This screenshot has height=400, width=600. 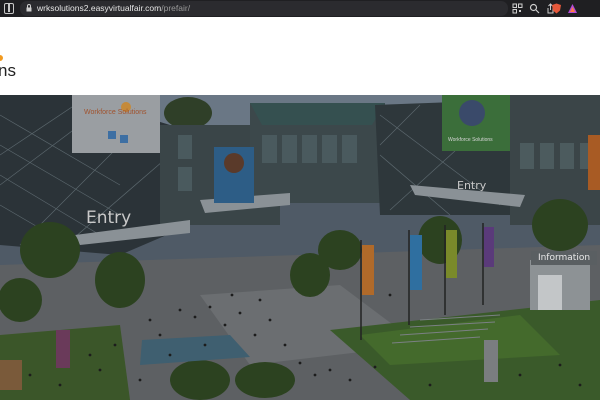 I want to click on sidebar-toggle-icon, so click(x=9, y=8).